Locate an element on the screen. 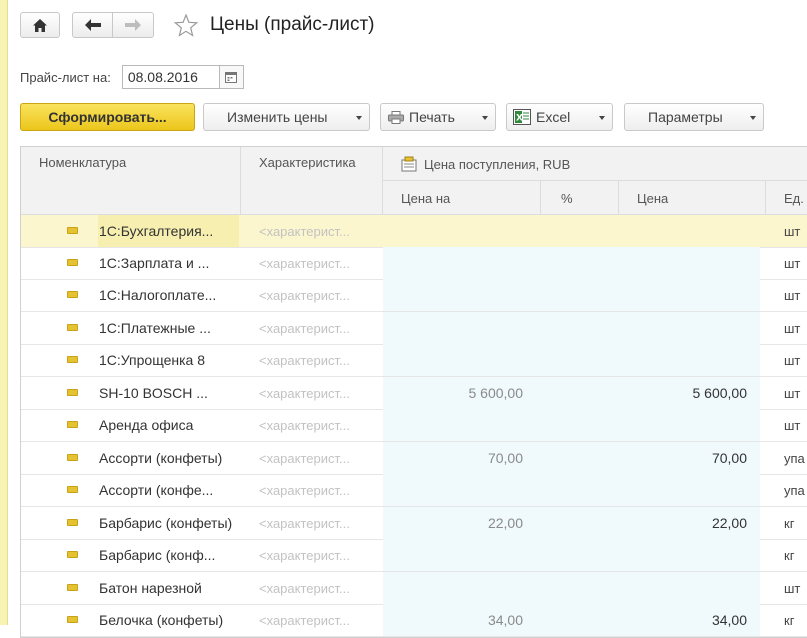 Image resolution: width=807 pixels, height=638 pixels. table-row: 1С:Налогоплате... <характерист... шт is located at coordinates (414, 295).